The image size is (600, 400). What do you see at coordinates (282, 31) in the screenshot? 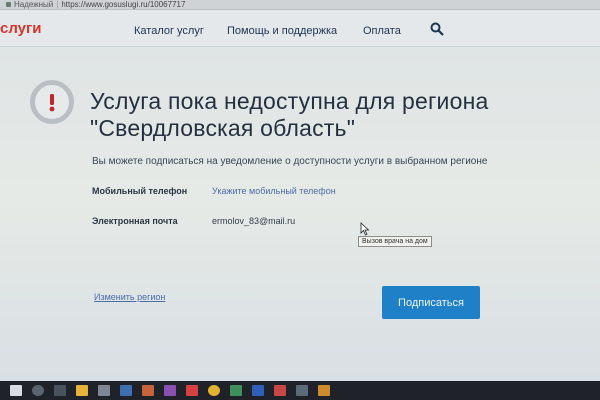
I see `nav-help: Помощь и поддержка` at bounding box center [282, 31].